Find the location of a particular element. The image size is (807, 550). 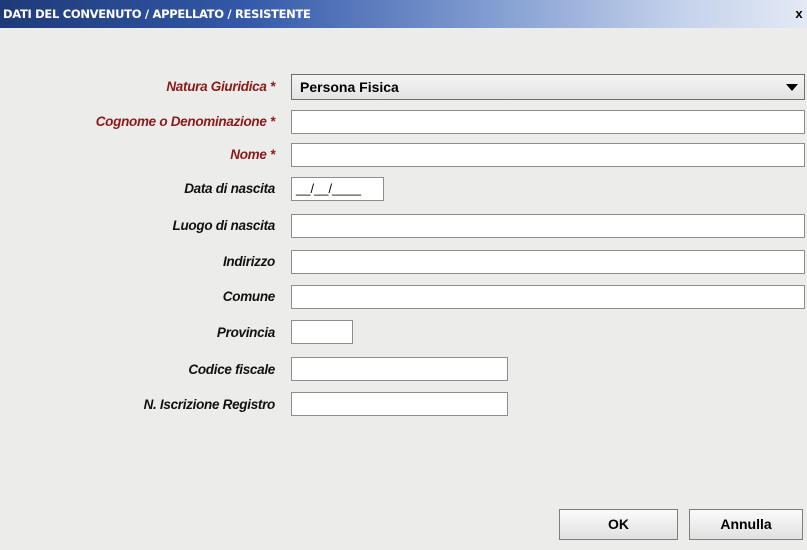

cognome-field is located at coordinates (548, 122).